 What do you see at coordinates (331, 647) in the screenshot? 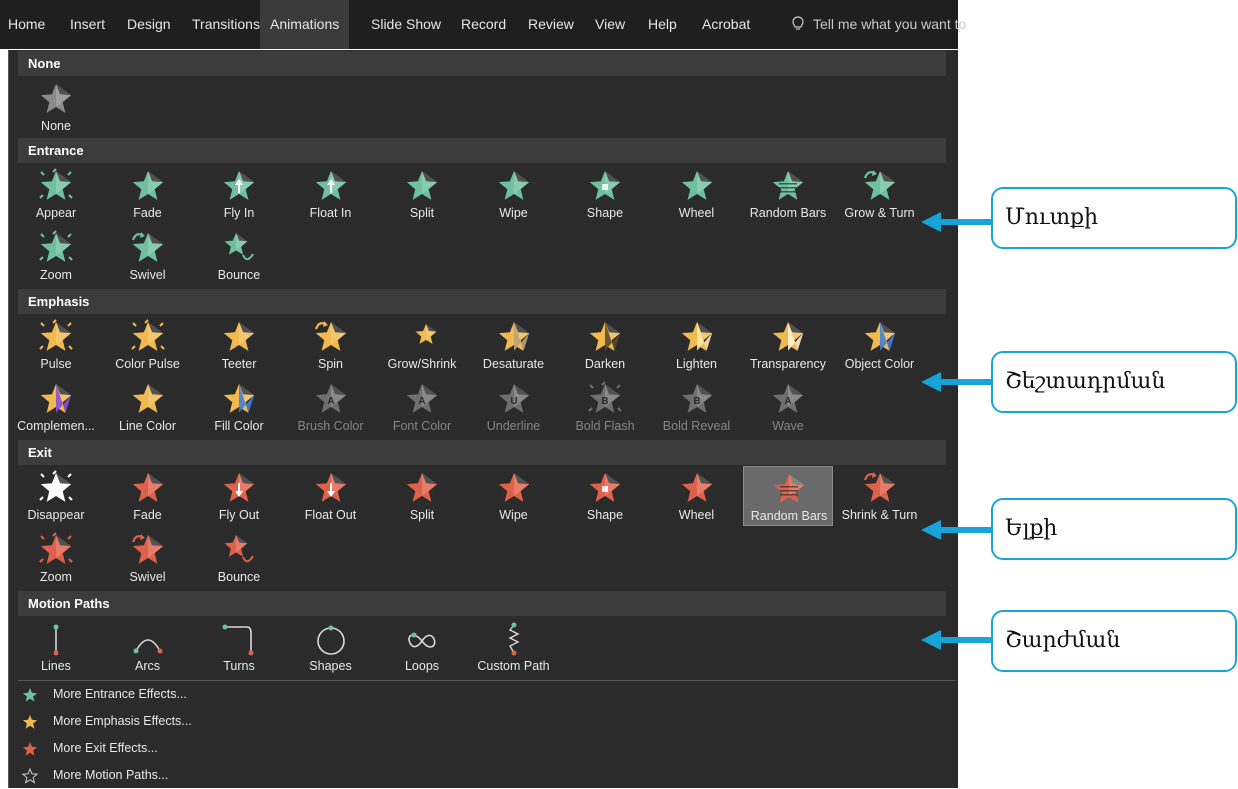
I see `motion-effect-shapes: Shapes` at bounding box center [331, 647].